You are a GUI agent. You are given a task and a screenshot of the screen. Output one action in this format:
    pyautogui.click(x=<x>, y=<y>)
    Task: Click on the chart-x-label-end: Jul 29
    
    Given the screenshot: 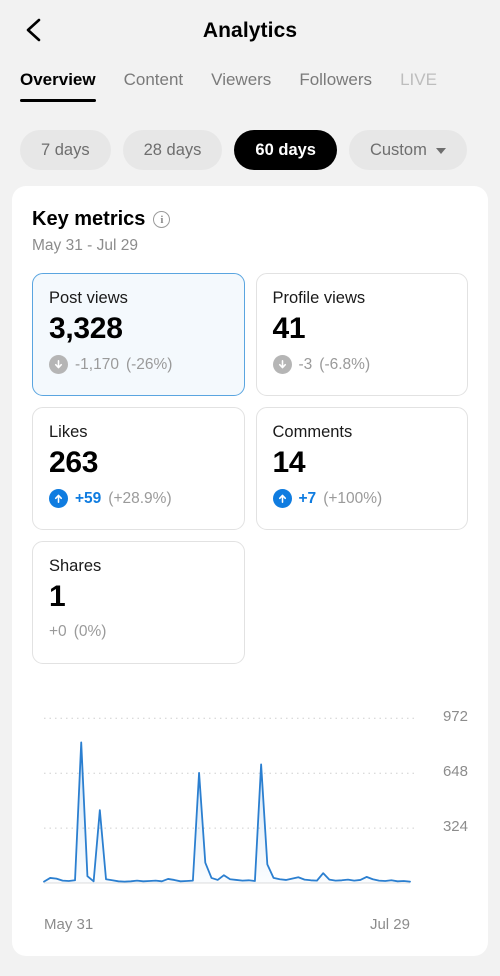 What is the action you would take?
    pyautogui.click(x=389, y=924)
    